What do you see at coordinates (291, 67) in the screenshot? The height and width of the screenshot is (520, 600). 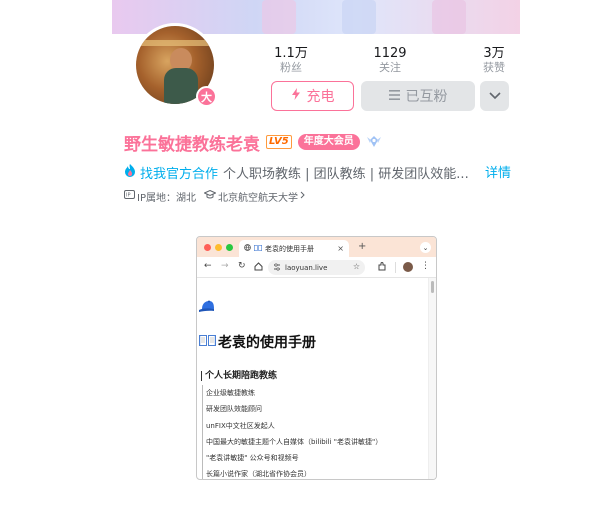 I see `stat-label: 粉丝` at bounding box center [291, 67].